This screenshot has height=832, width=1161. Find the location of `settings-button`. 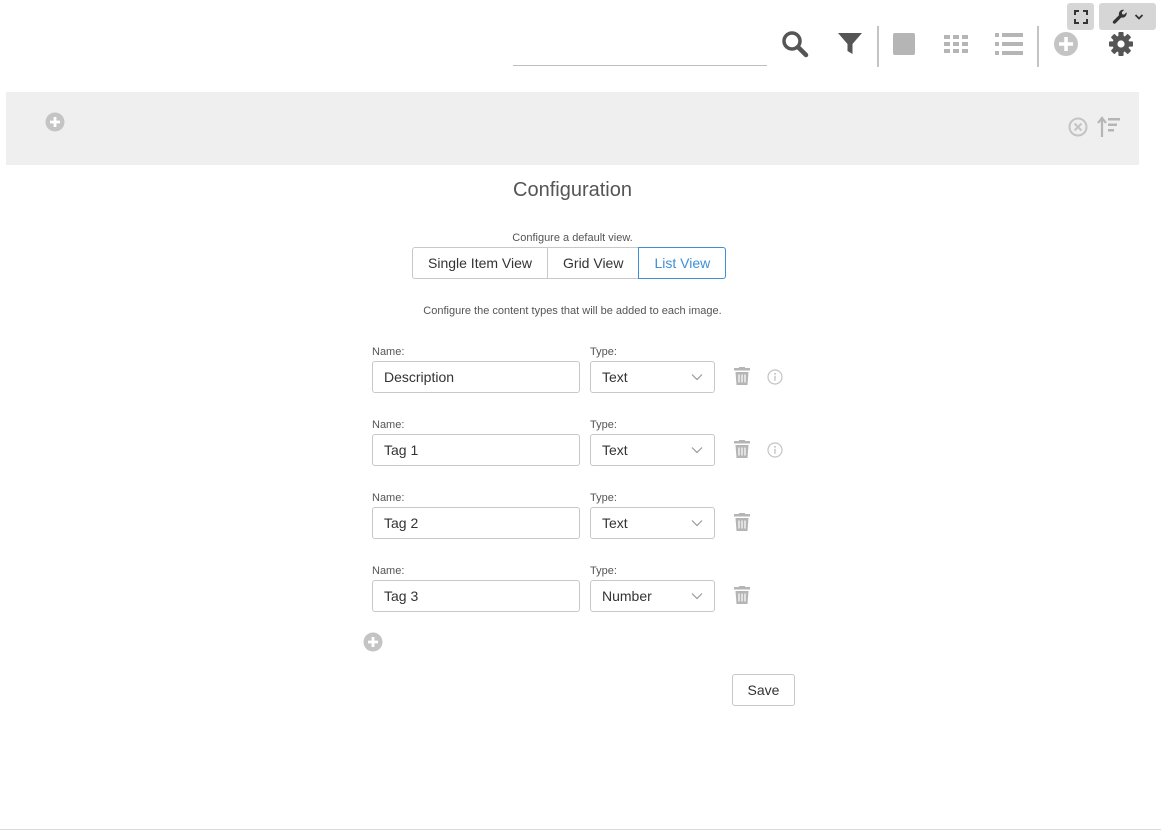

settings-button is located at coordinates (1121, 44).